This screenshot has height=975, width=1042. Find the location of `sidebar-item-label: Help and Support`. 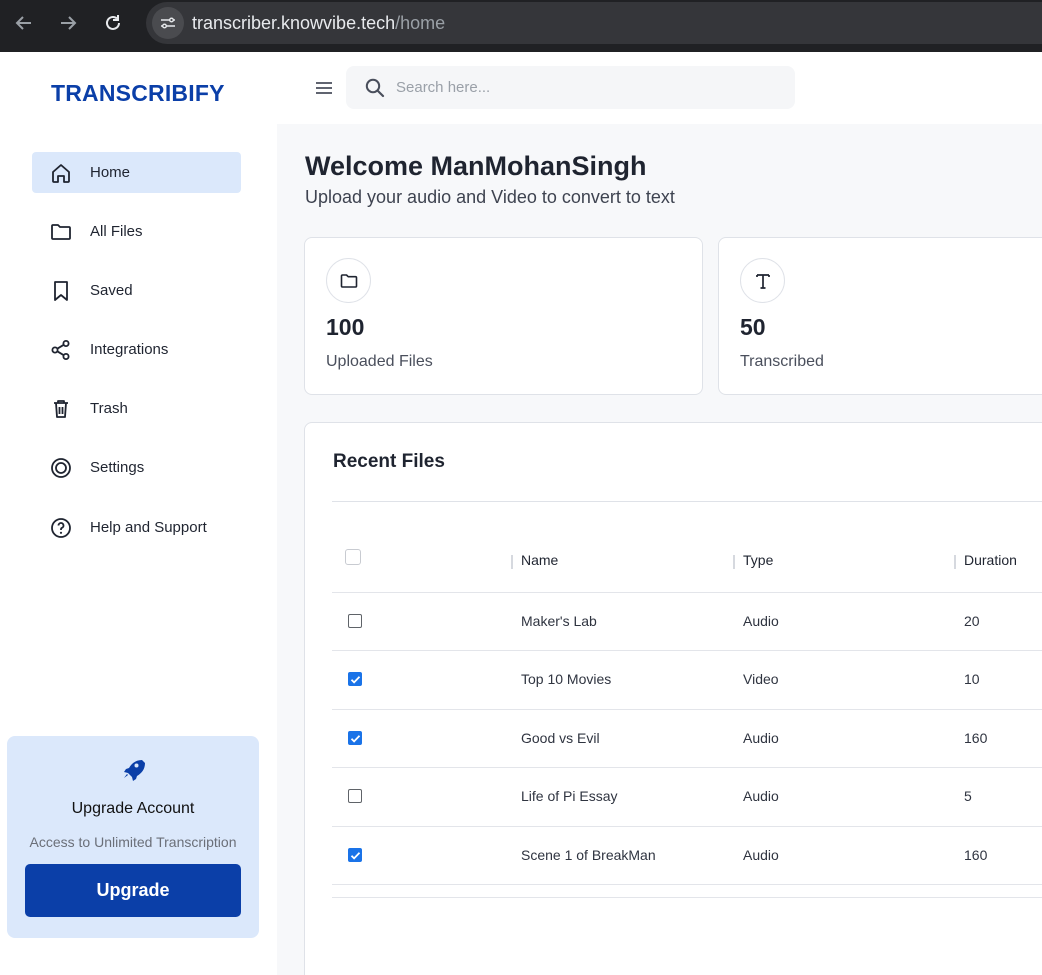

sidebar-item-label: Help and Support is located at coordinates (148, 527).